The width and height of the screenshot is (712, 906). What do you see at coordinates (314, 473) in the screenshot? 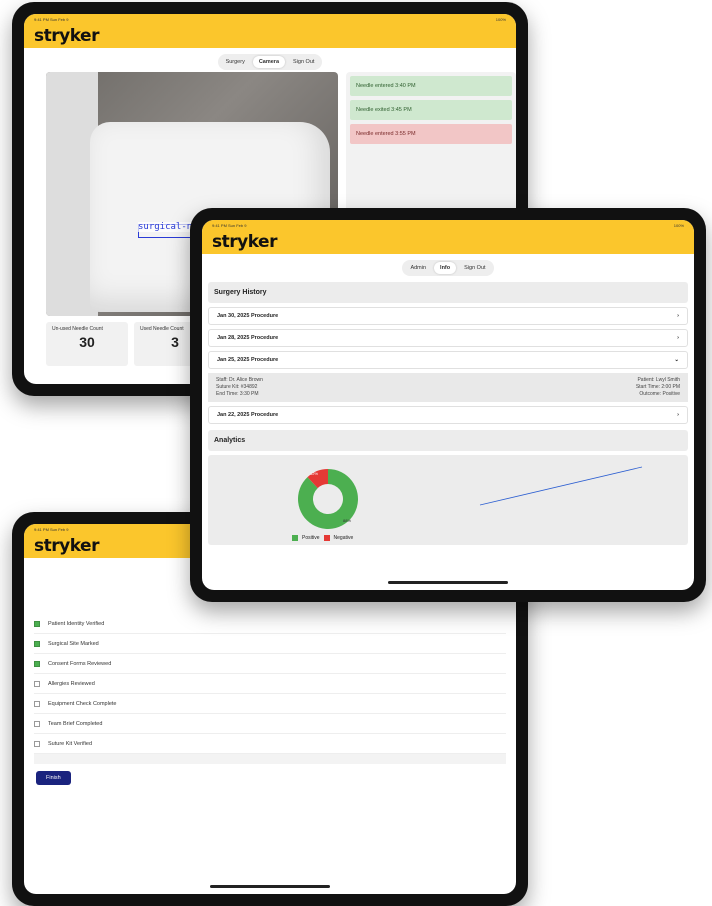
I see `donut-negative-label: 12%` at bounding box center [314, 473].